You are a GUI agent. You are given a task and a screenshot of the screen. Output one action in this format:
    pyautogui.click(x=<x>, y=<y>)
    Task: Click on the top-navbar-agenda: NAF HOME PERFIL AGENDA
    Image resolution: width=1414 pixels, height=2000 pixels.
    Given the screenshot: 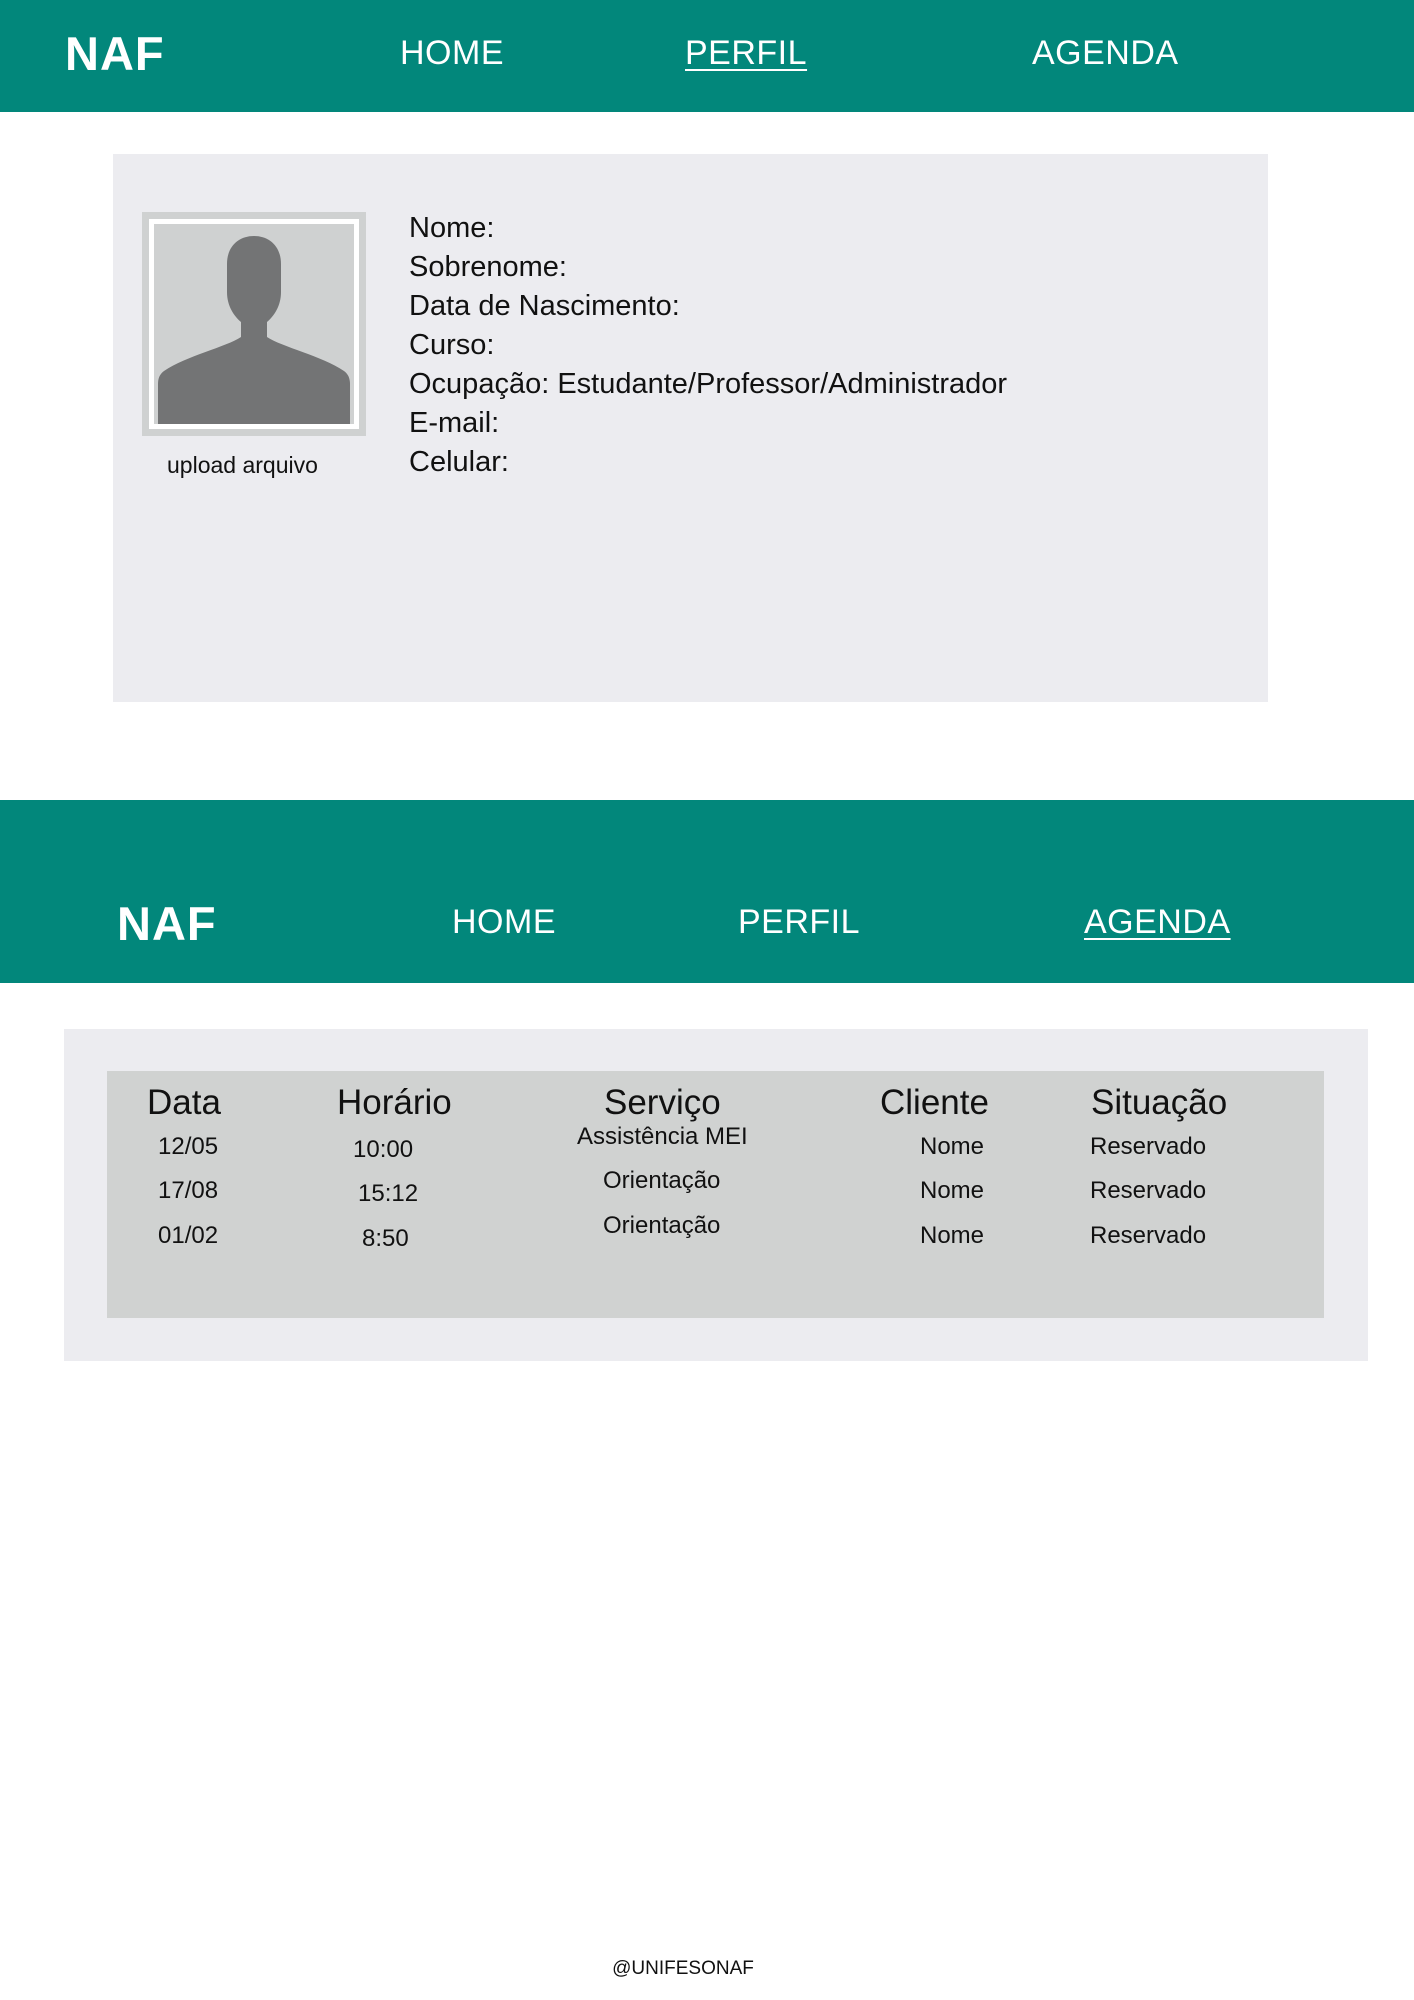 What is the action you would take?
    pyautogui.click(x=707, y=891)
    